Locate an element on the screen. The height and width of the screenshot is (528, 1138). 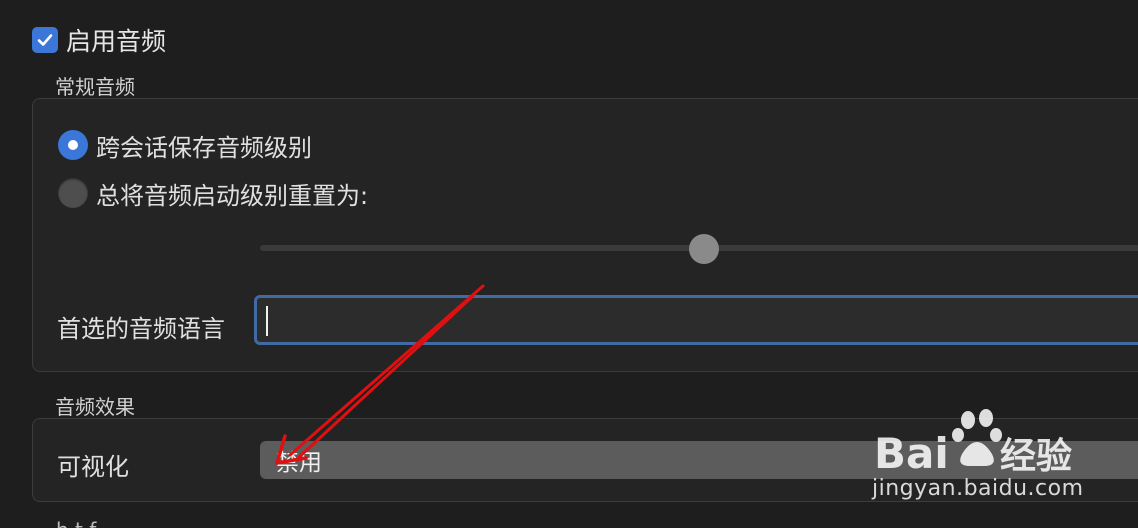
general-audio-title: 常规音频 is located at coordinates (95, 87).